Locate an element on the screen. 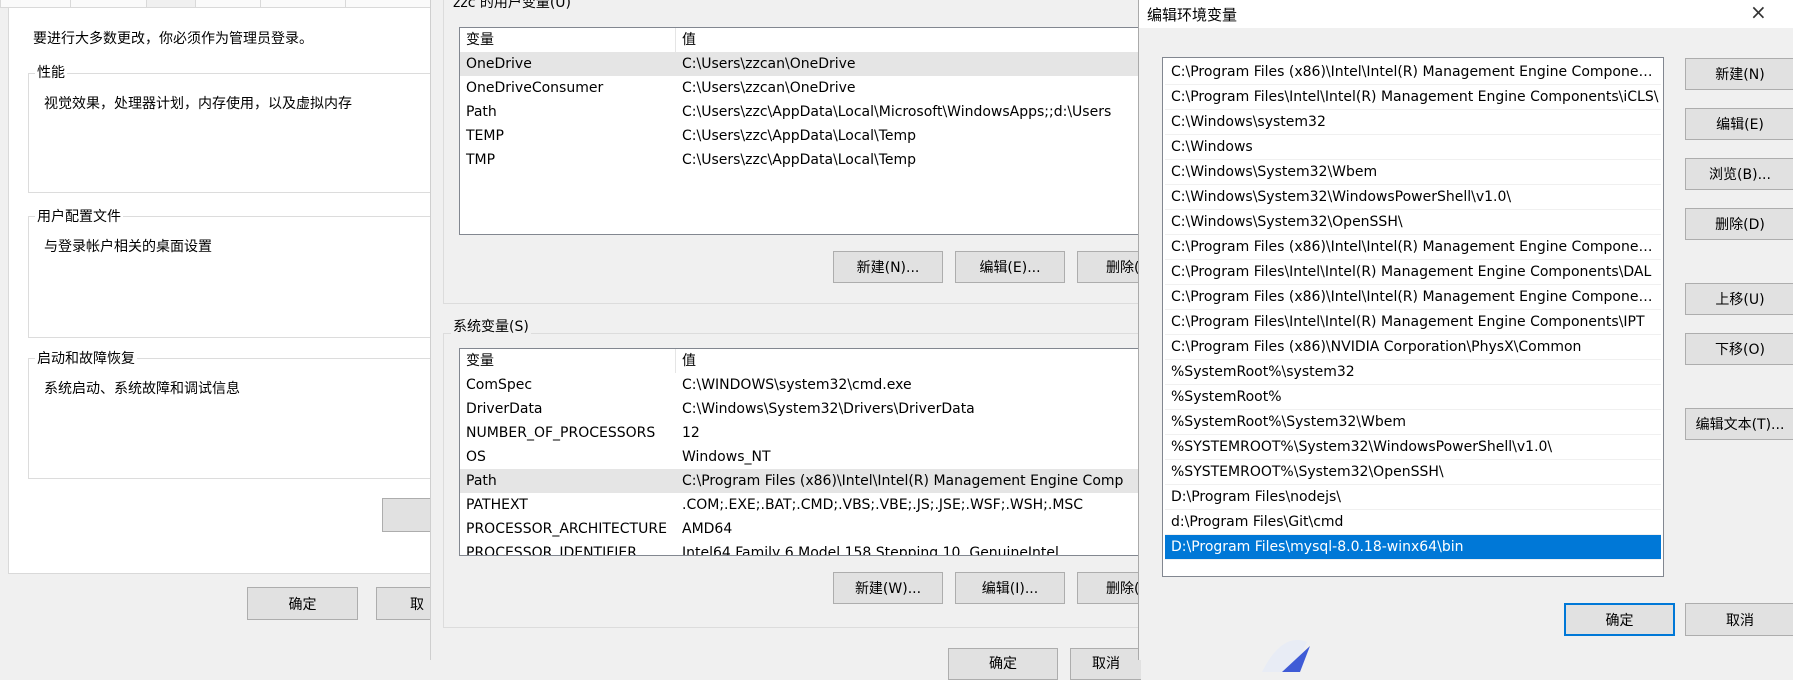 The image size is (1793, 680). startup-recovery-group is located at coordinates (230, 418).